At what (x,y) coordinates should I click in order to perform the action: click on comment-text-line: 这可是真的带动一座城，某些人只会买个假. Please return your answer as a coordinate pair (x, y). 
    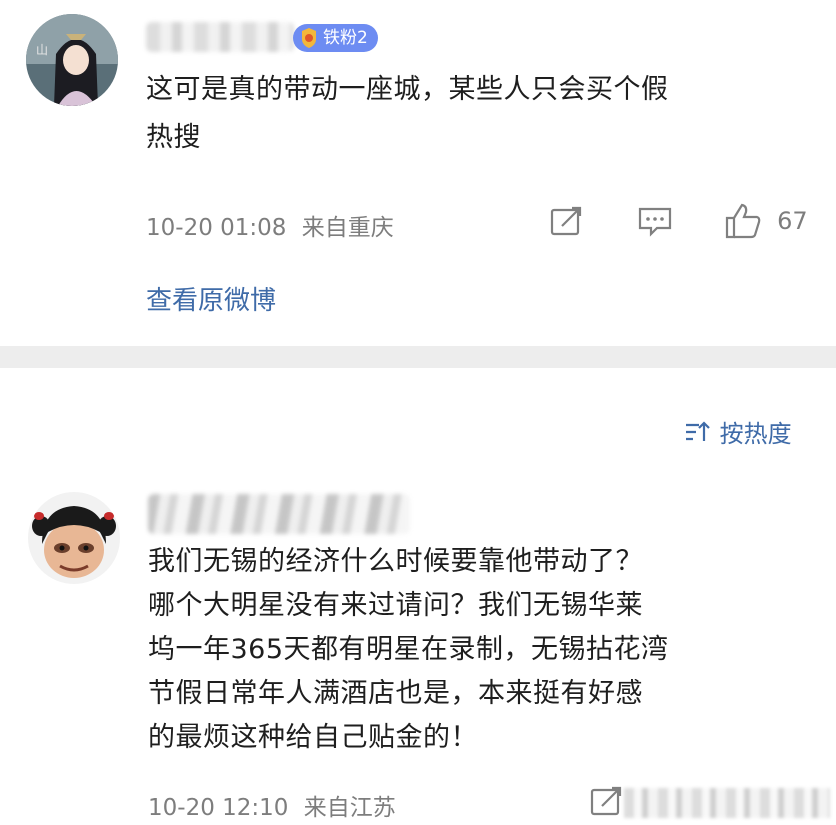
    Looking at the image, I should click on (407, 89).